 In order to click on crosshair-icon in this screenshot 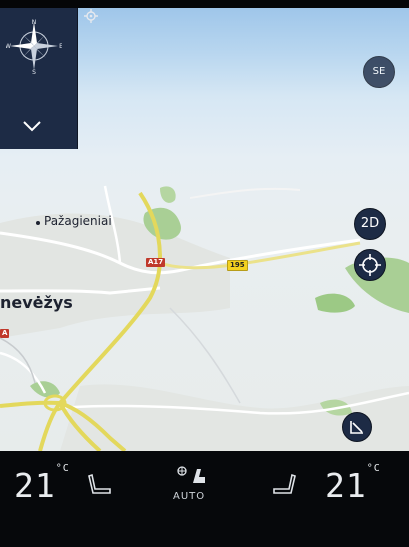, I will do `click(370, 265)`.